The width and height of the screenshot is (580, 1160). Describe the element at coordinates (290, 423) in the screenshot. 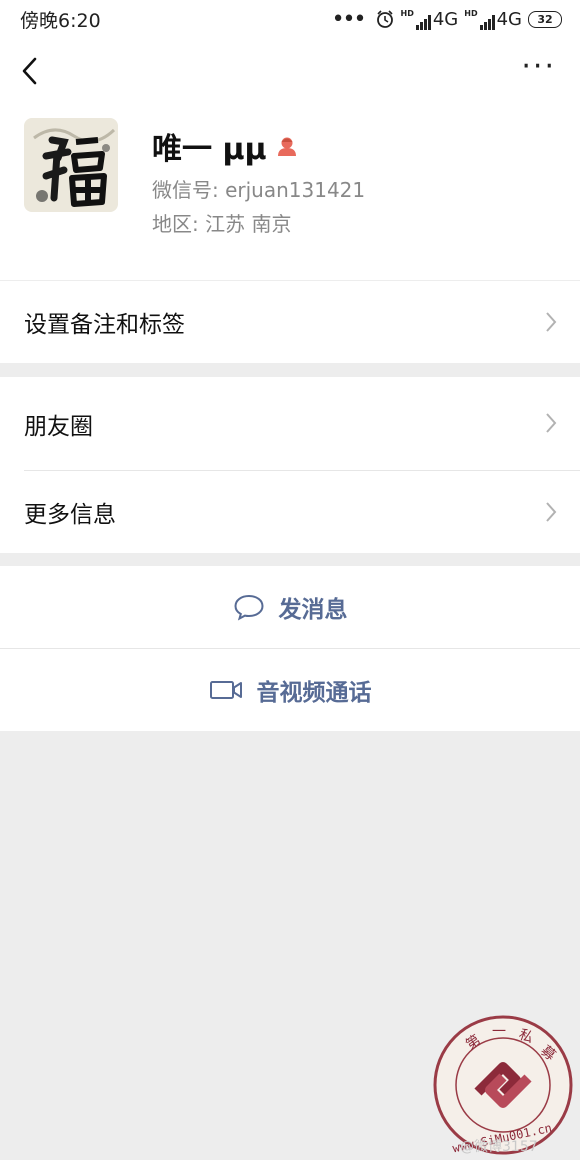

I see `moments-row: 朋友圈` at that location.